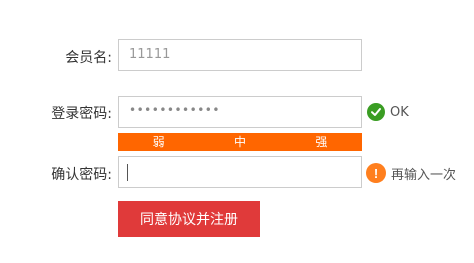  Describe the element at coordinates (240, 55) in the screenshot. I see `member-name-input: 11111` at that location.